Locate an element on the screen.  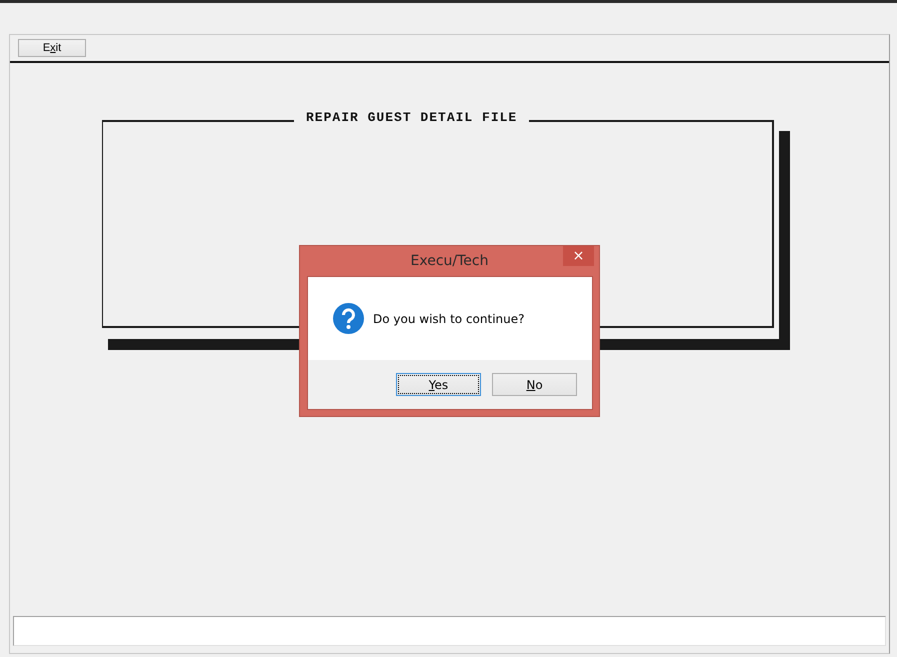
dialog-message: Do you wish to continue? is located at coordinates (448, 319).